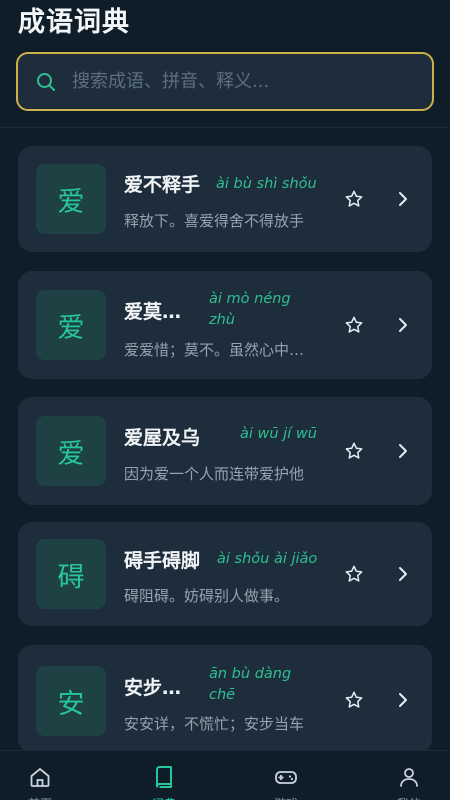 This screenshot has width=450, height=800. I want to click on tab-label: 首页, so click(40, 797).